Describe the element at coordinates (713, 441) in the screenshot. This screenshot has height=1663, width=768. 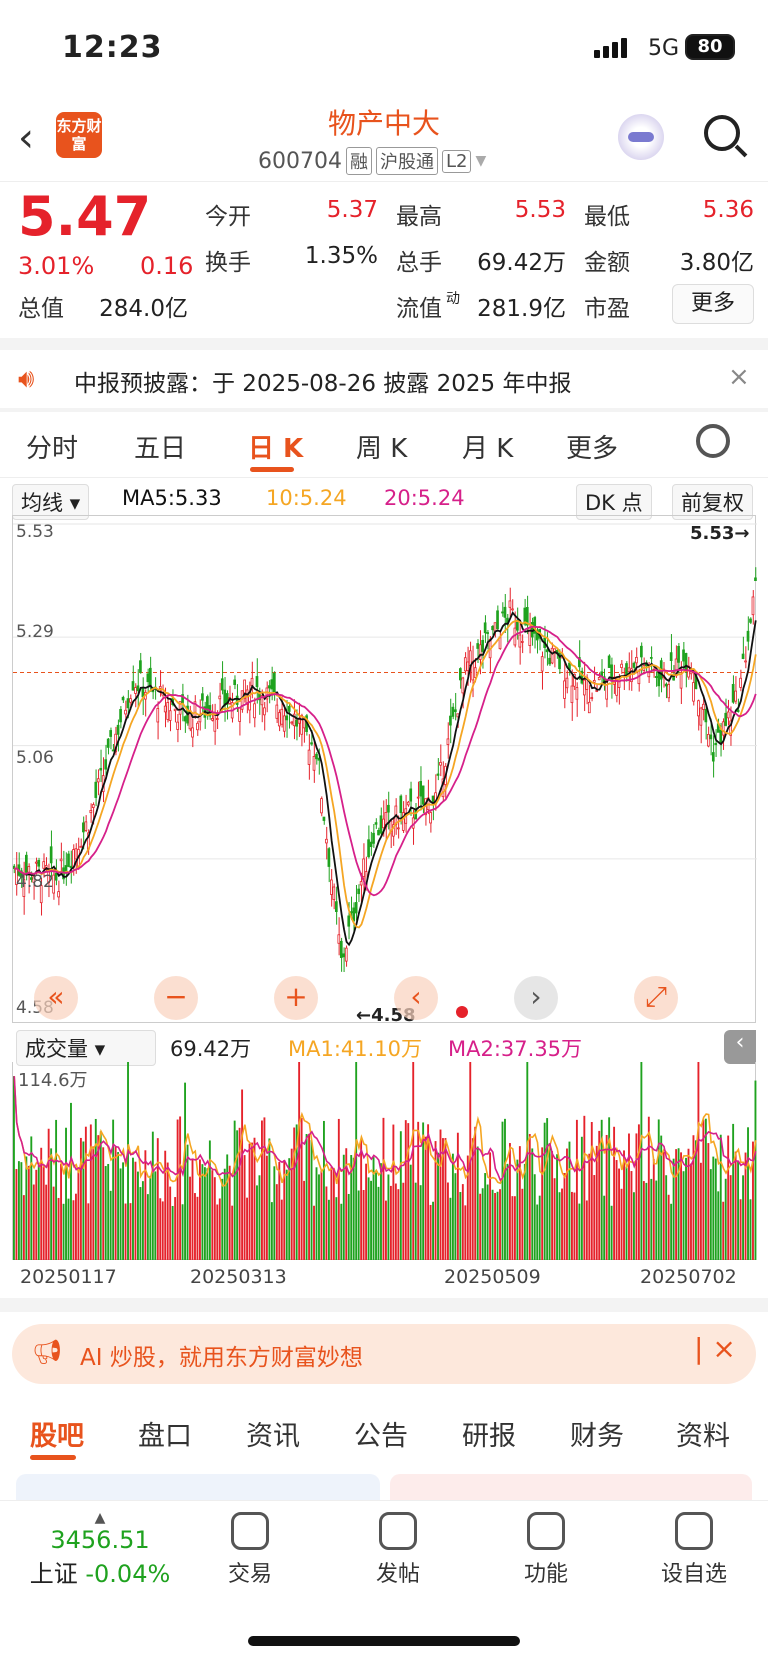
I see `settings-gear-icon` at that location.